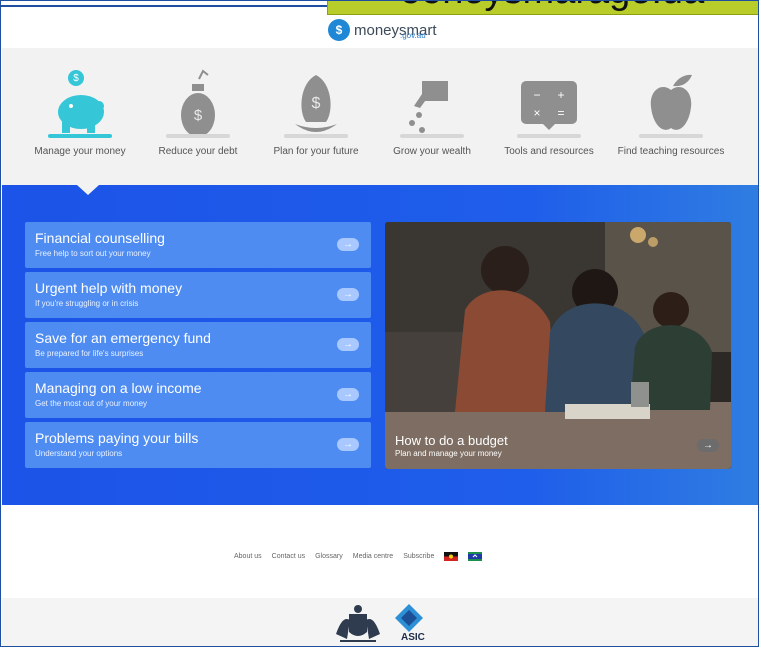 This screenshot has height=649, width=761. Describe the element at coordinates (100, 238) in the screenshot. I see `promo-title: Financial counselling` at that location.